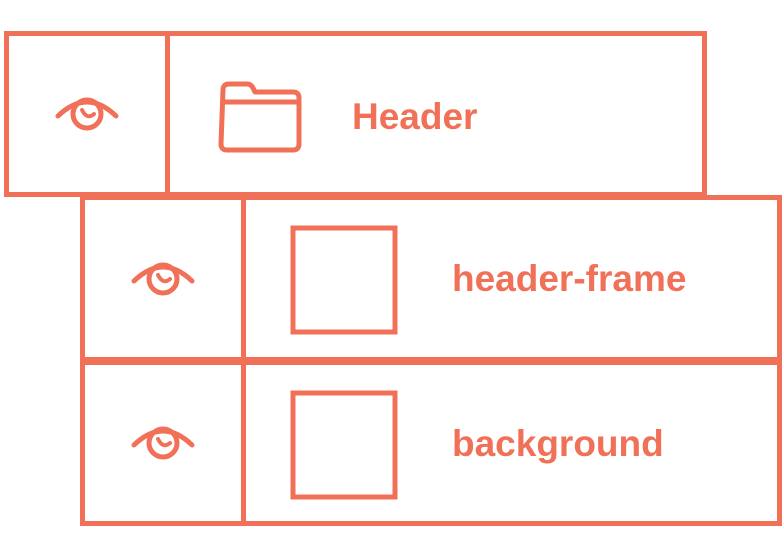 The image size is (782, 553). Describe the element at coordinates (569, 278) in the screenshot. I see `layer-label-header-frame: header-frame` at that location.